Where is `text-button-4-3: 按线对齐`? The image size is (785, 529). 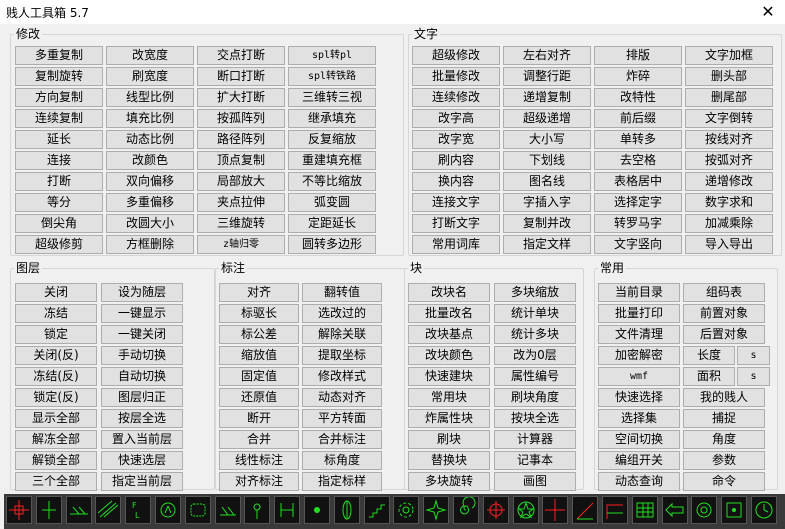 text-button-4-3: 按线对齐 is located at coordinates (729, 139).